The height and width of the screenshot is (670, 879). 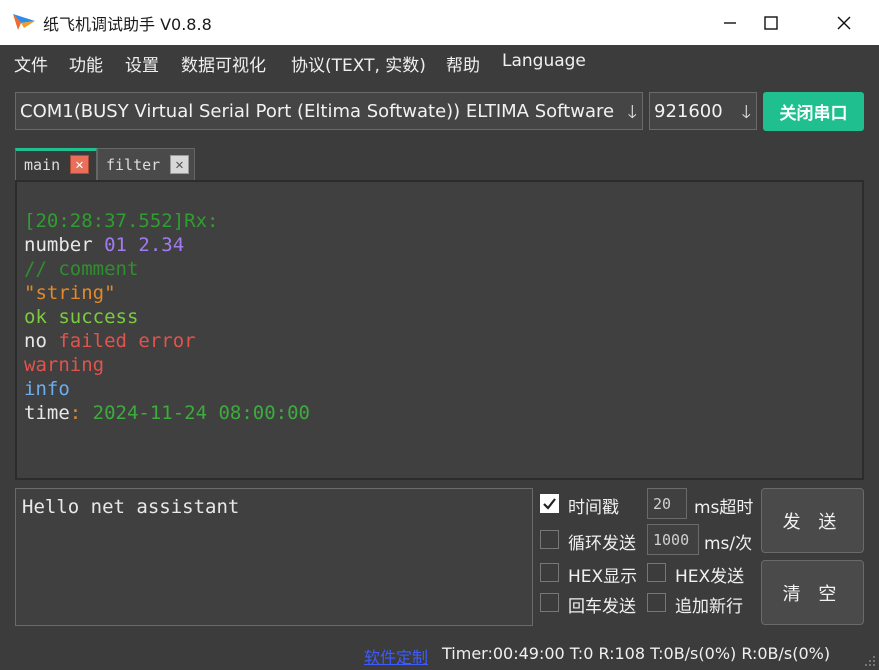 I want to click on hex-display-checkbox, so click(x=549, y=572).